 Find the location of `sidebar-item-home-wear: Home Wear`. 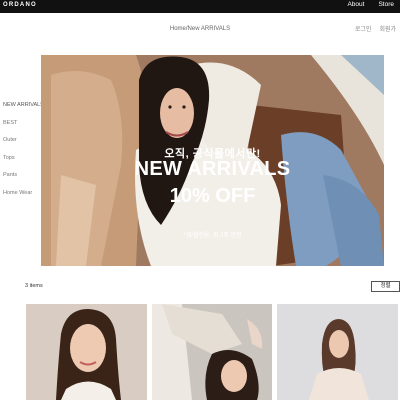

sidebar-item-home-wear: Home Wear is located at coordinates (23, 199).